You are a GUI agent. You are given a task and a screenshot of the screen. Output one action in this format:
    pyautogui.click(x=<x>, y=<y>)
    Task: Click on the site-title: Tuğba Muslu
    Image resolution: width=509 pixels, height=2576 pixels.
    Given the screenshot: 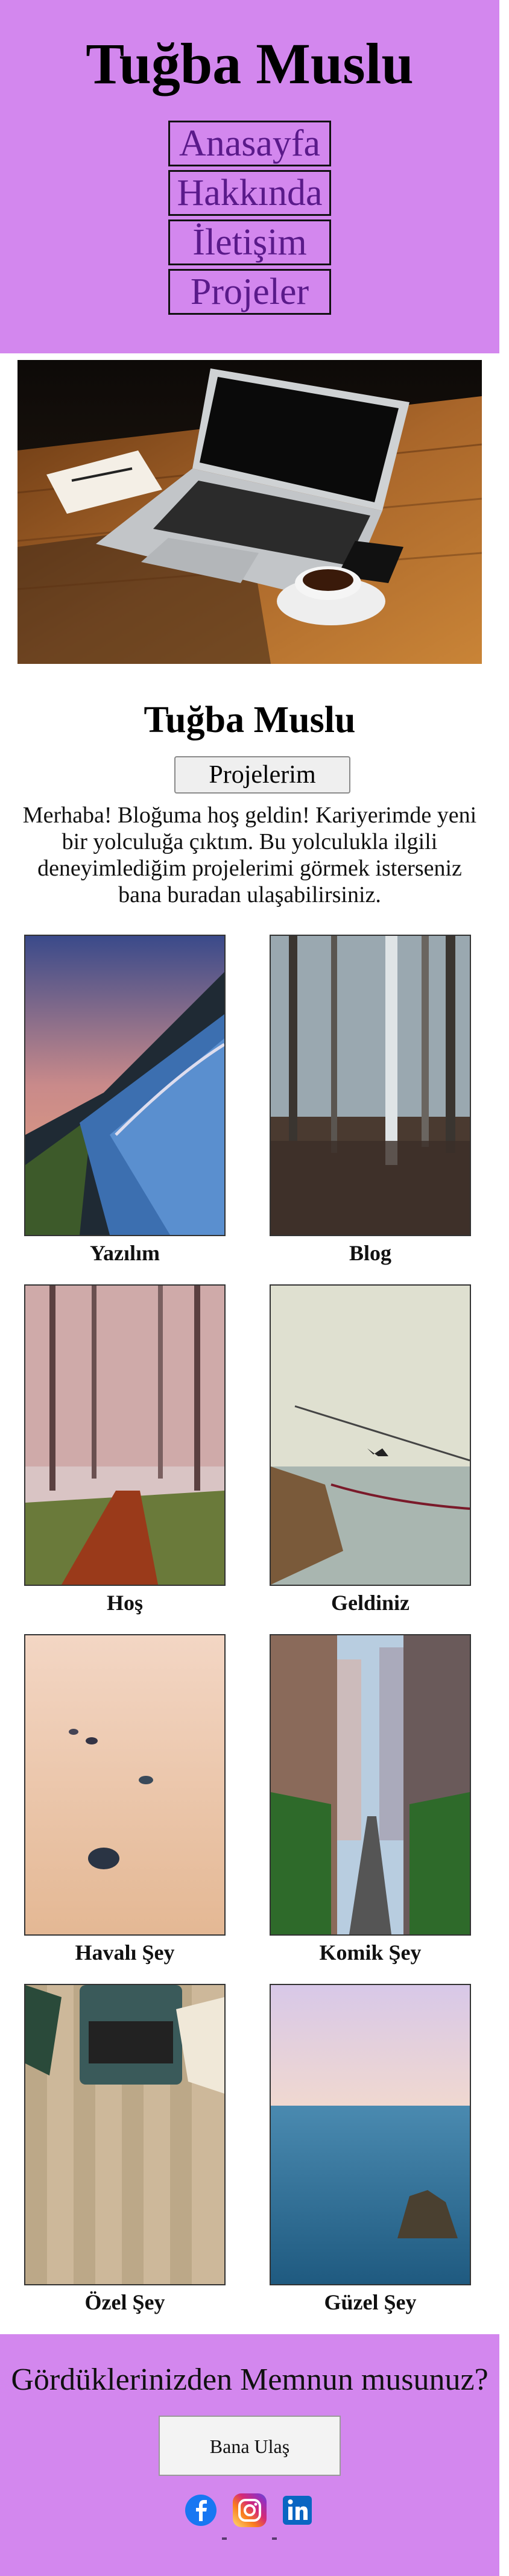 What is the action you would take?
    pyautogui.click(x=250, y=63)
    